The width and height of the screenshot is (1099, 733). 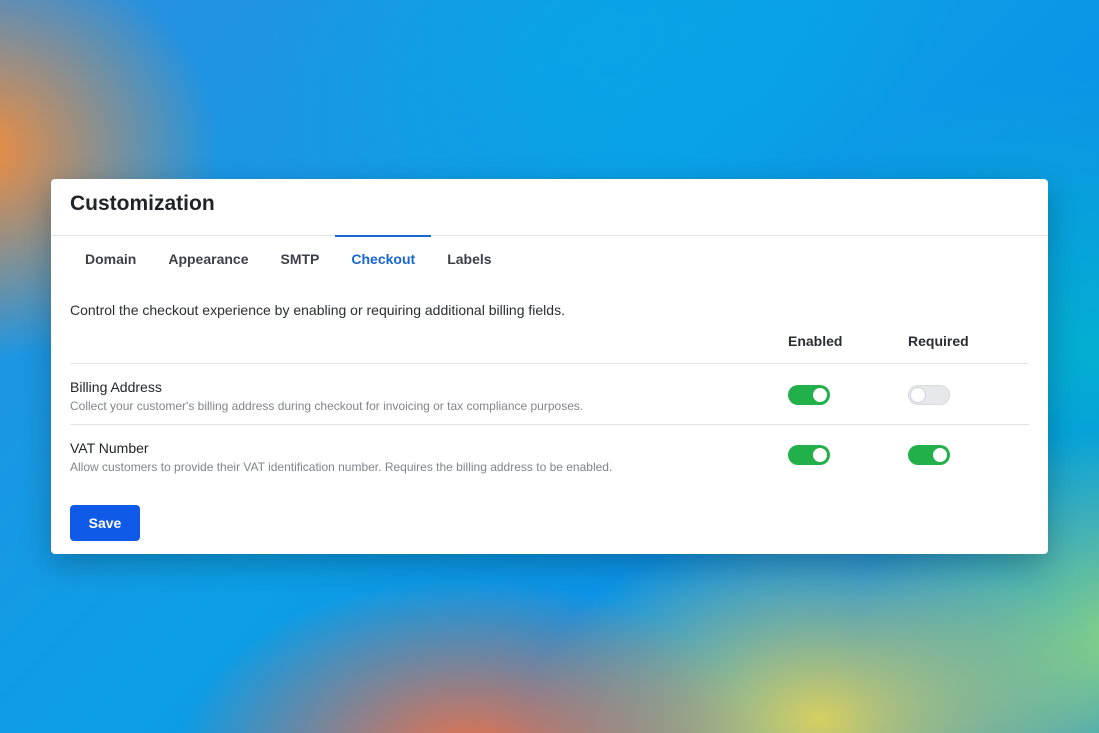 What do you see at coordinates (142, 203) in the screenshot?
I see `panel-title: Customization` at bounding box center [142, 203].